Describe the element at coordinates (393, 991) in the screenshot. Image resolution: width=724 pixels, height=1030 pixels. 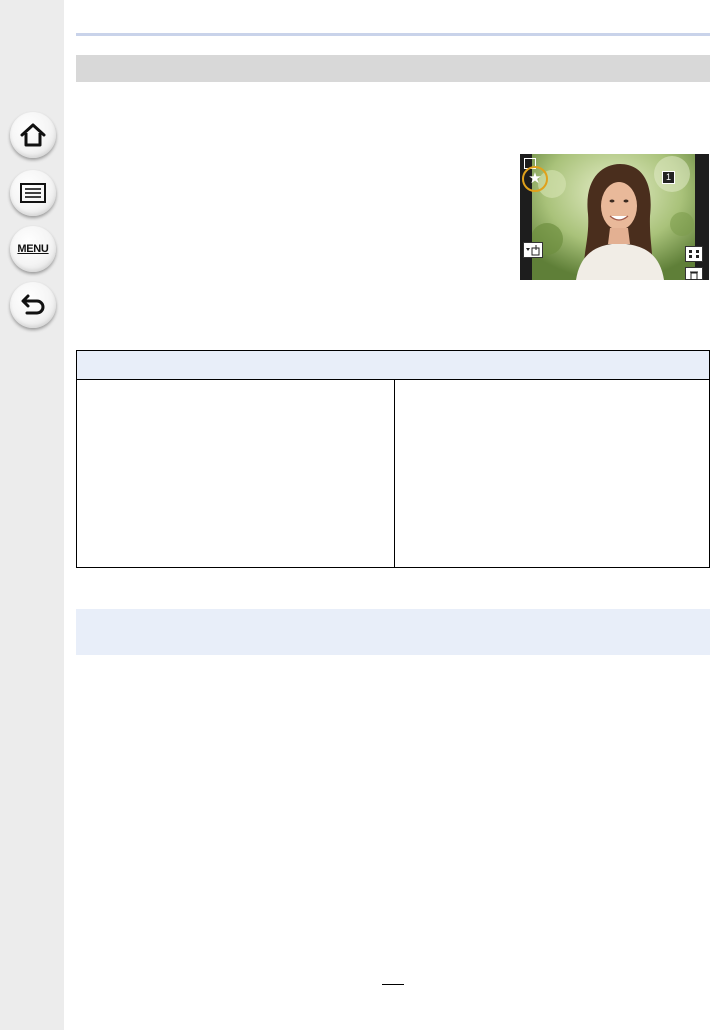
I see `page-number` at that location.